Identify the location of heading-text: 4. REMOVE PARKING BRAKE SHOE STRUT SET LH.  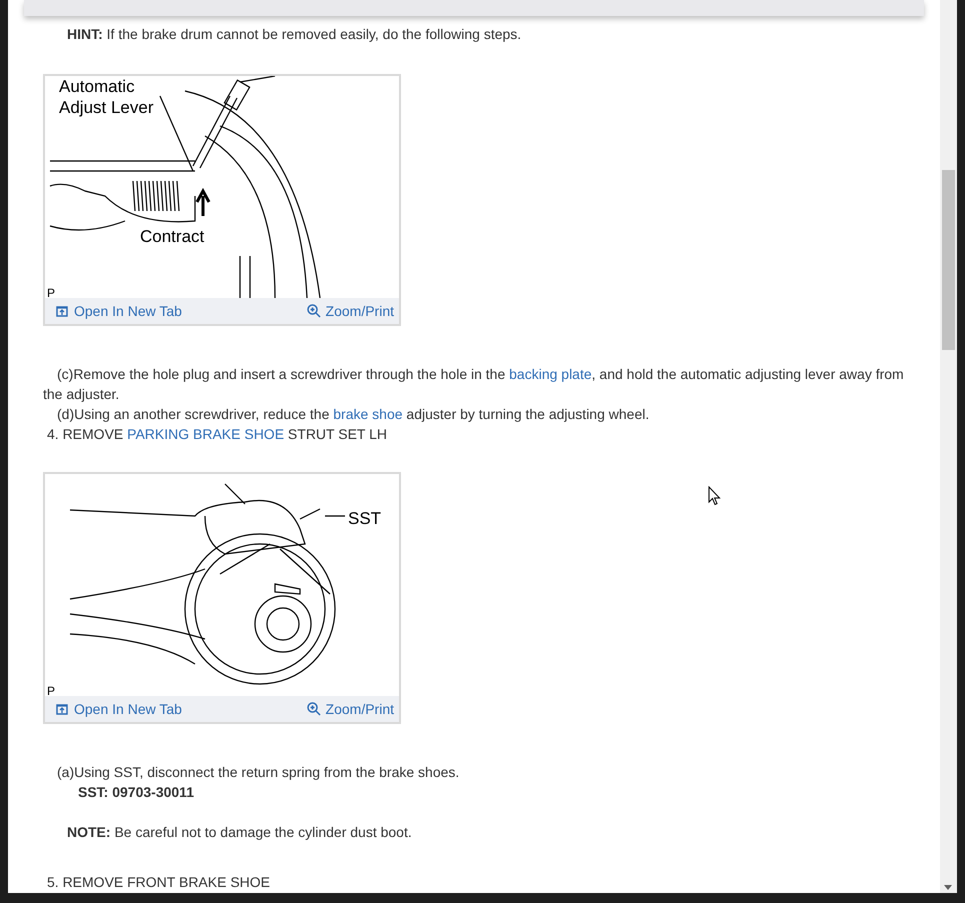
(217, 434).